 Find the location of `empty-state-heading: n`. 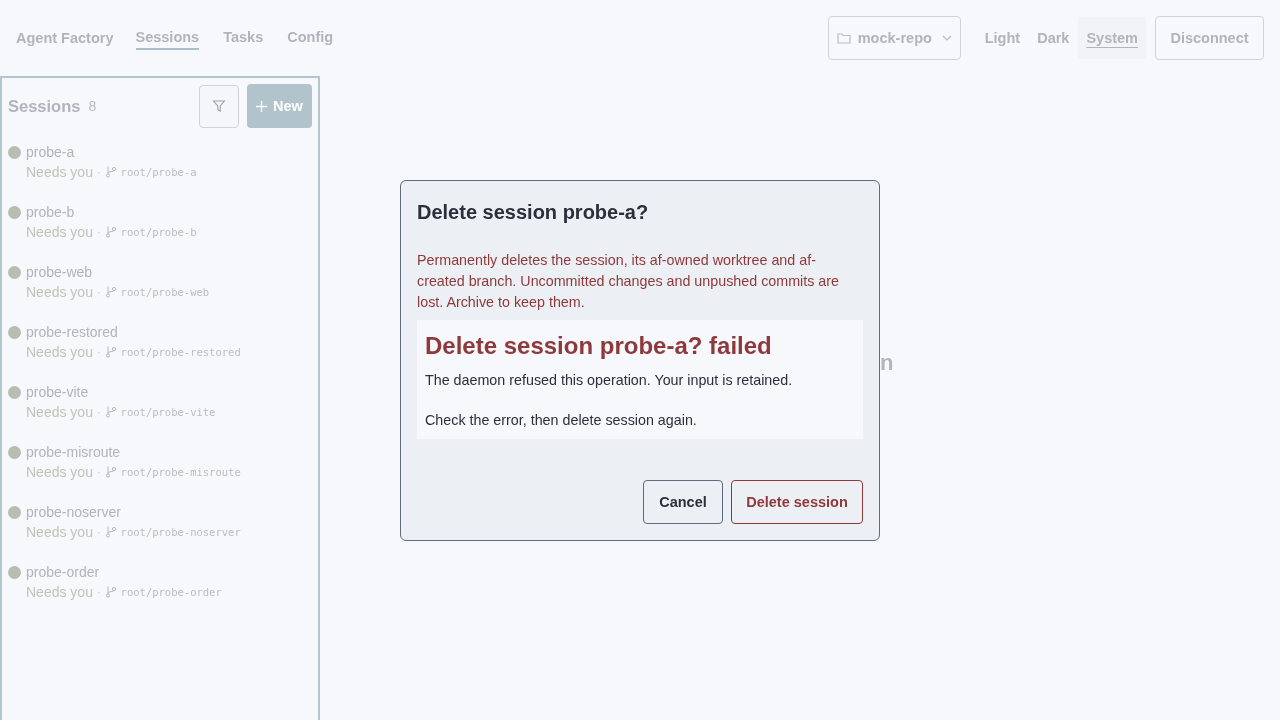

empty-state-heading: n is located at coordinates (887, 363).